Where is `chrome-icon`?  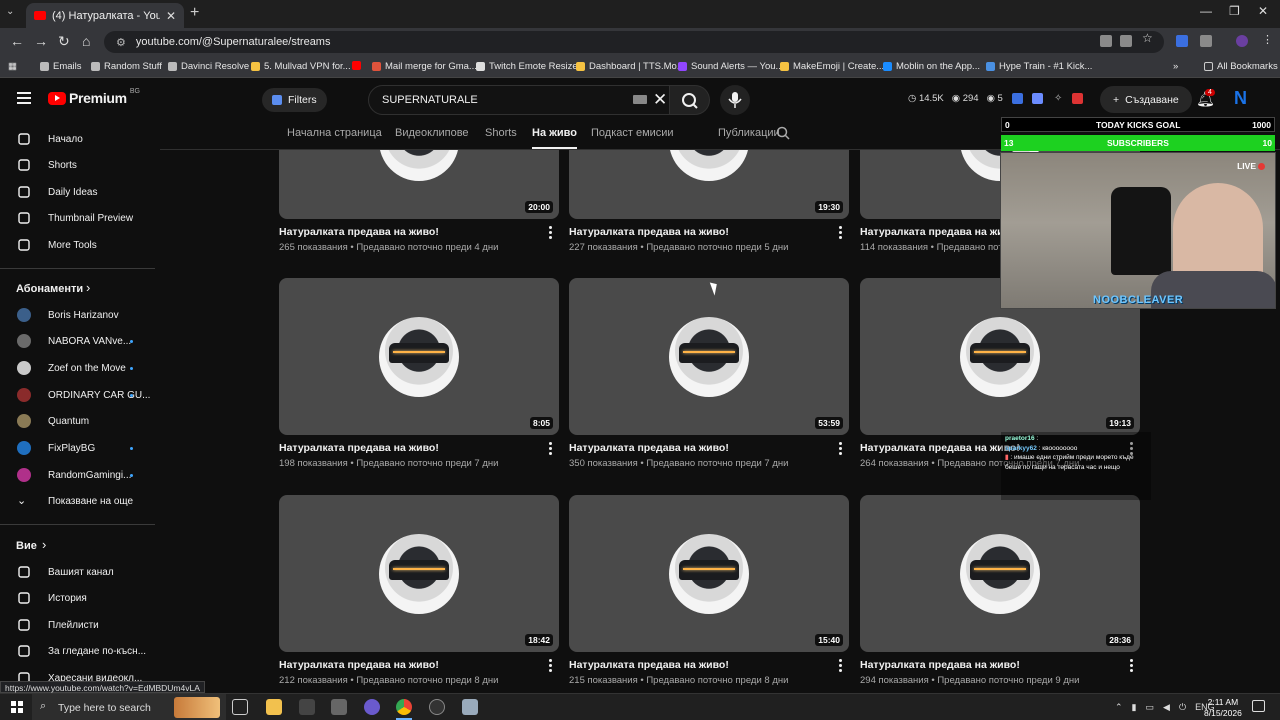 chrome-icon is located at coordinates (404, 707).